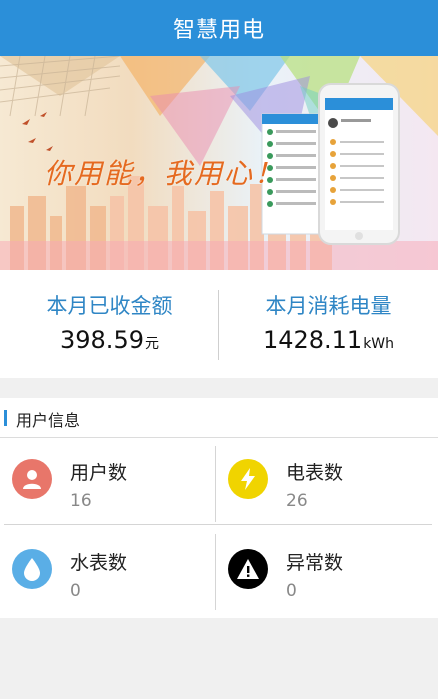  What do you see at coordinates (218, 524) in the screenshot?
I see `grid-divider-horizontal` at bounding box center [218, 524].